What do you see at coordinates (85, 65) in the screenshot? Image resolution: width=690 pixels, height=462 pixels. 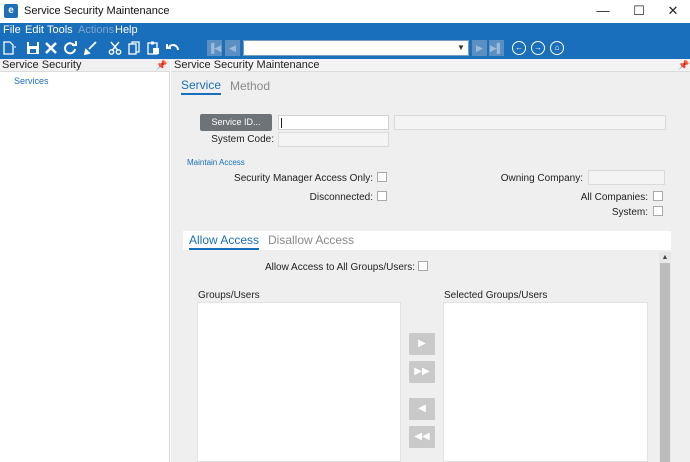 I see `tree-panel-header: Service Security 📌` at bounding box center [85, 65].